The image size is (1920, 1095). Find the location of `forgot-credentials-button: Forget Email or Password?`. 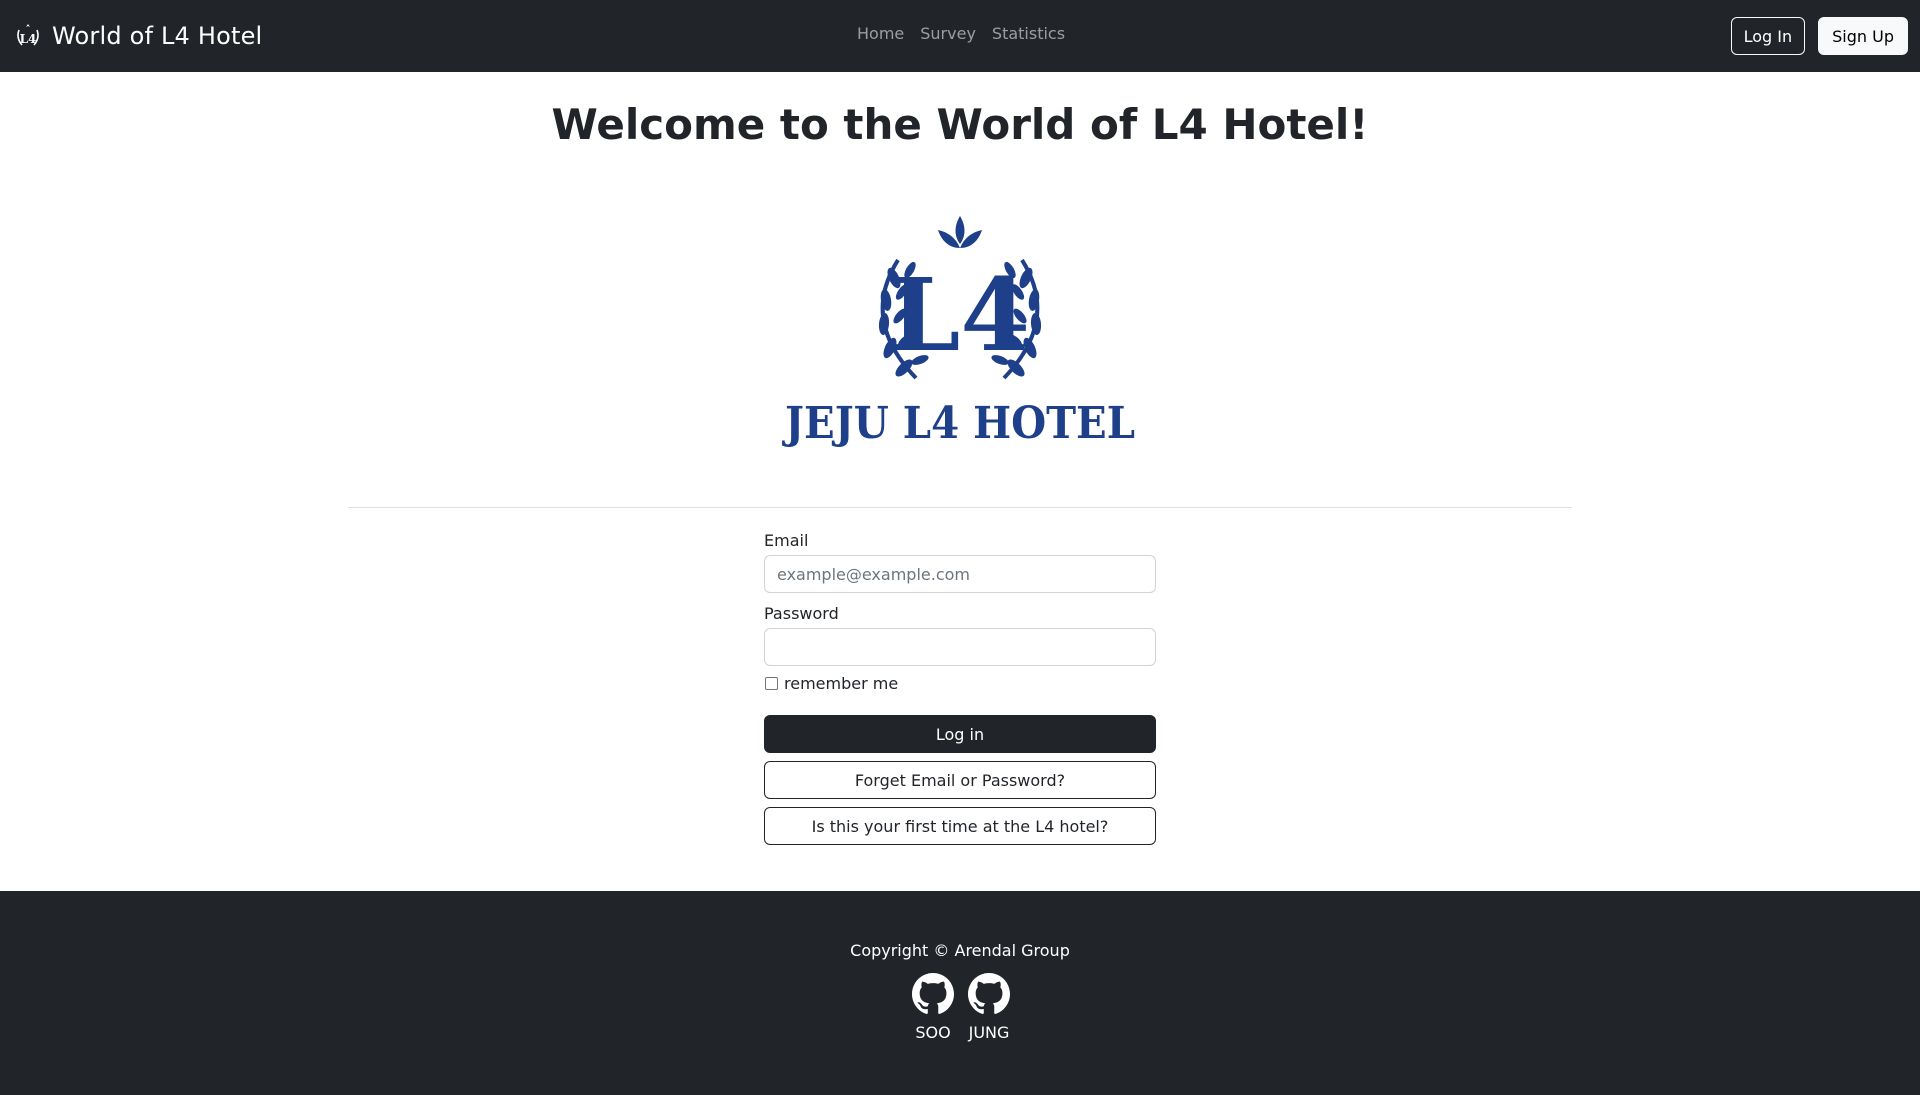

forgot-credentials-button: Forget Email or Password? is located at coordinates (960, 780).